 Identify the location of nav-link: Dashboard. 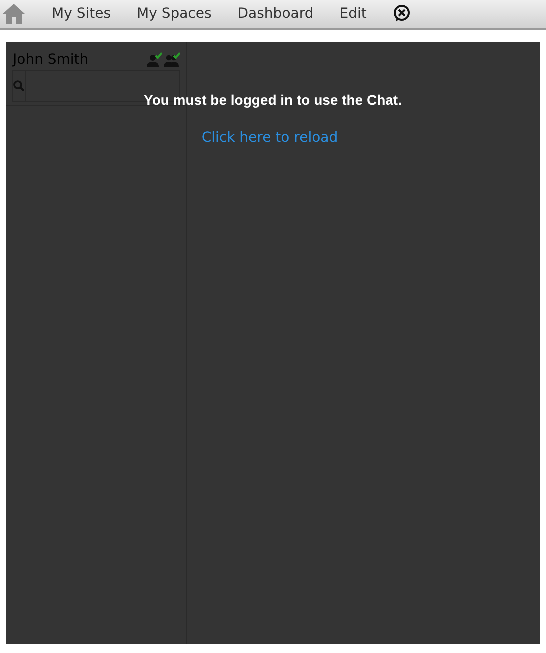
(276, 14).